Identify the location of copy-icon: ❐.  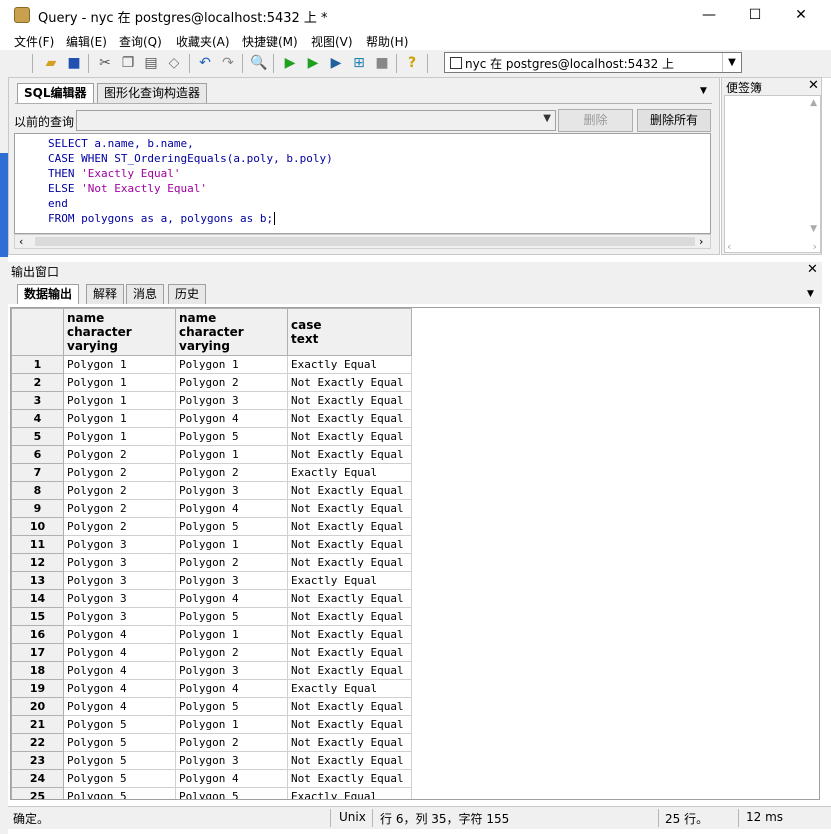
(128, 63).